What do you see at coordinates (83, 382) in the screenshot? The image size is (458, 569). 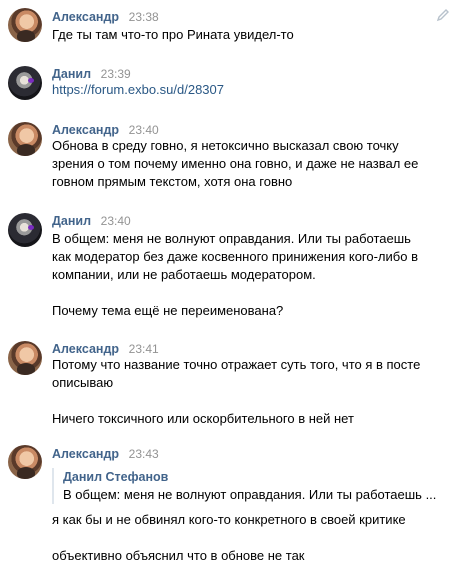 I see `message-text: описываю` at bounding box center [83, 382].